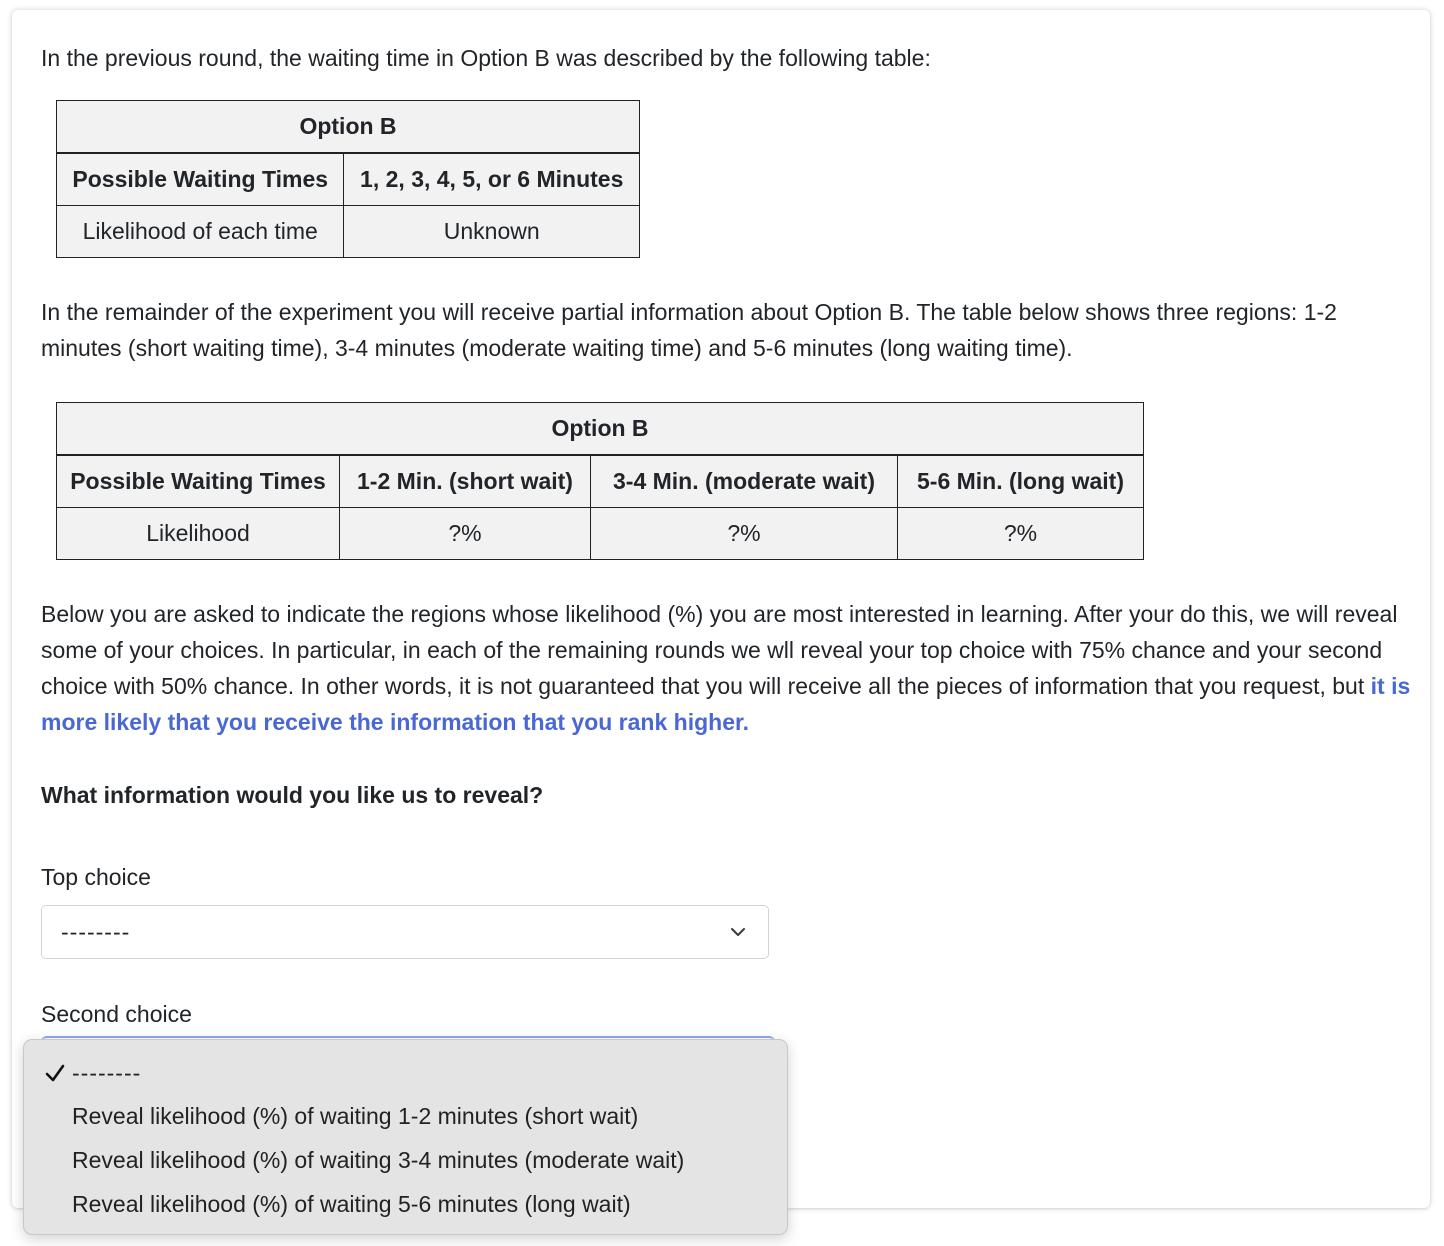  What do you see at coordinates (96, 877) in the screenshot?
I see `top-choice-label: Top choice` at bounding box center [96, 877].